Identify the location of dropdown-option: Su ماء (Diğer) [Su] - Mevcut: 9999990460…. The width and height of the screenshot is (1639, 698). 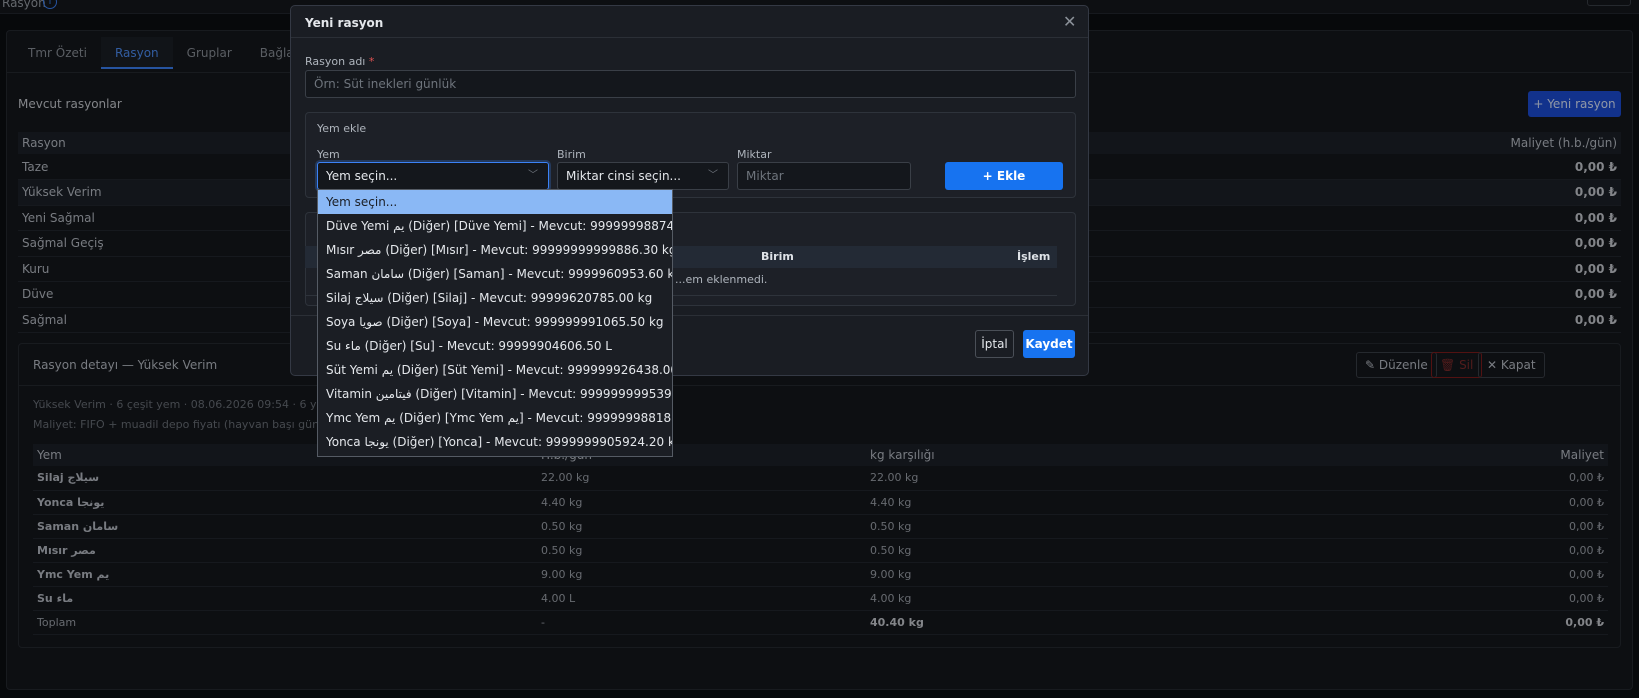
(495, 346).